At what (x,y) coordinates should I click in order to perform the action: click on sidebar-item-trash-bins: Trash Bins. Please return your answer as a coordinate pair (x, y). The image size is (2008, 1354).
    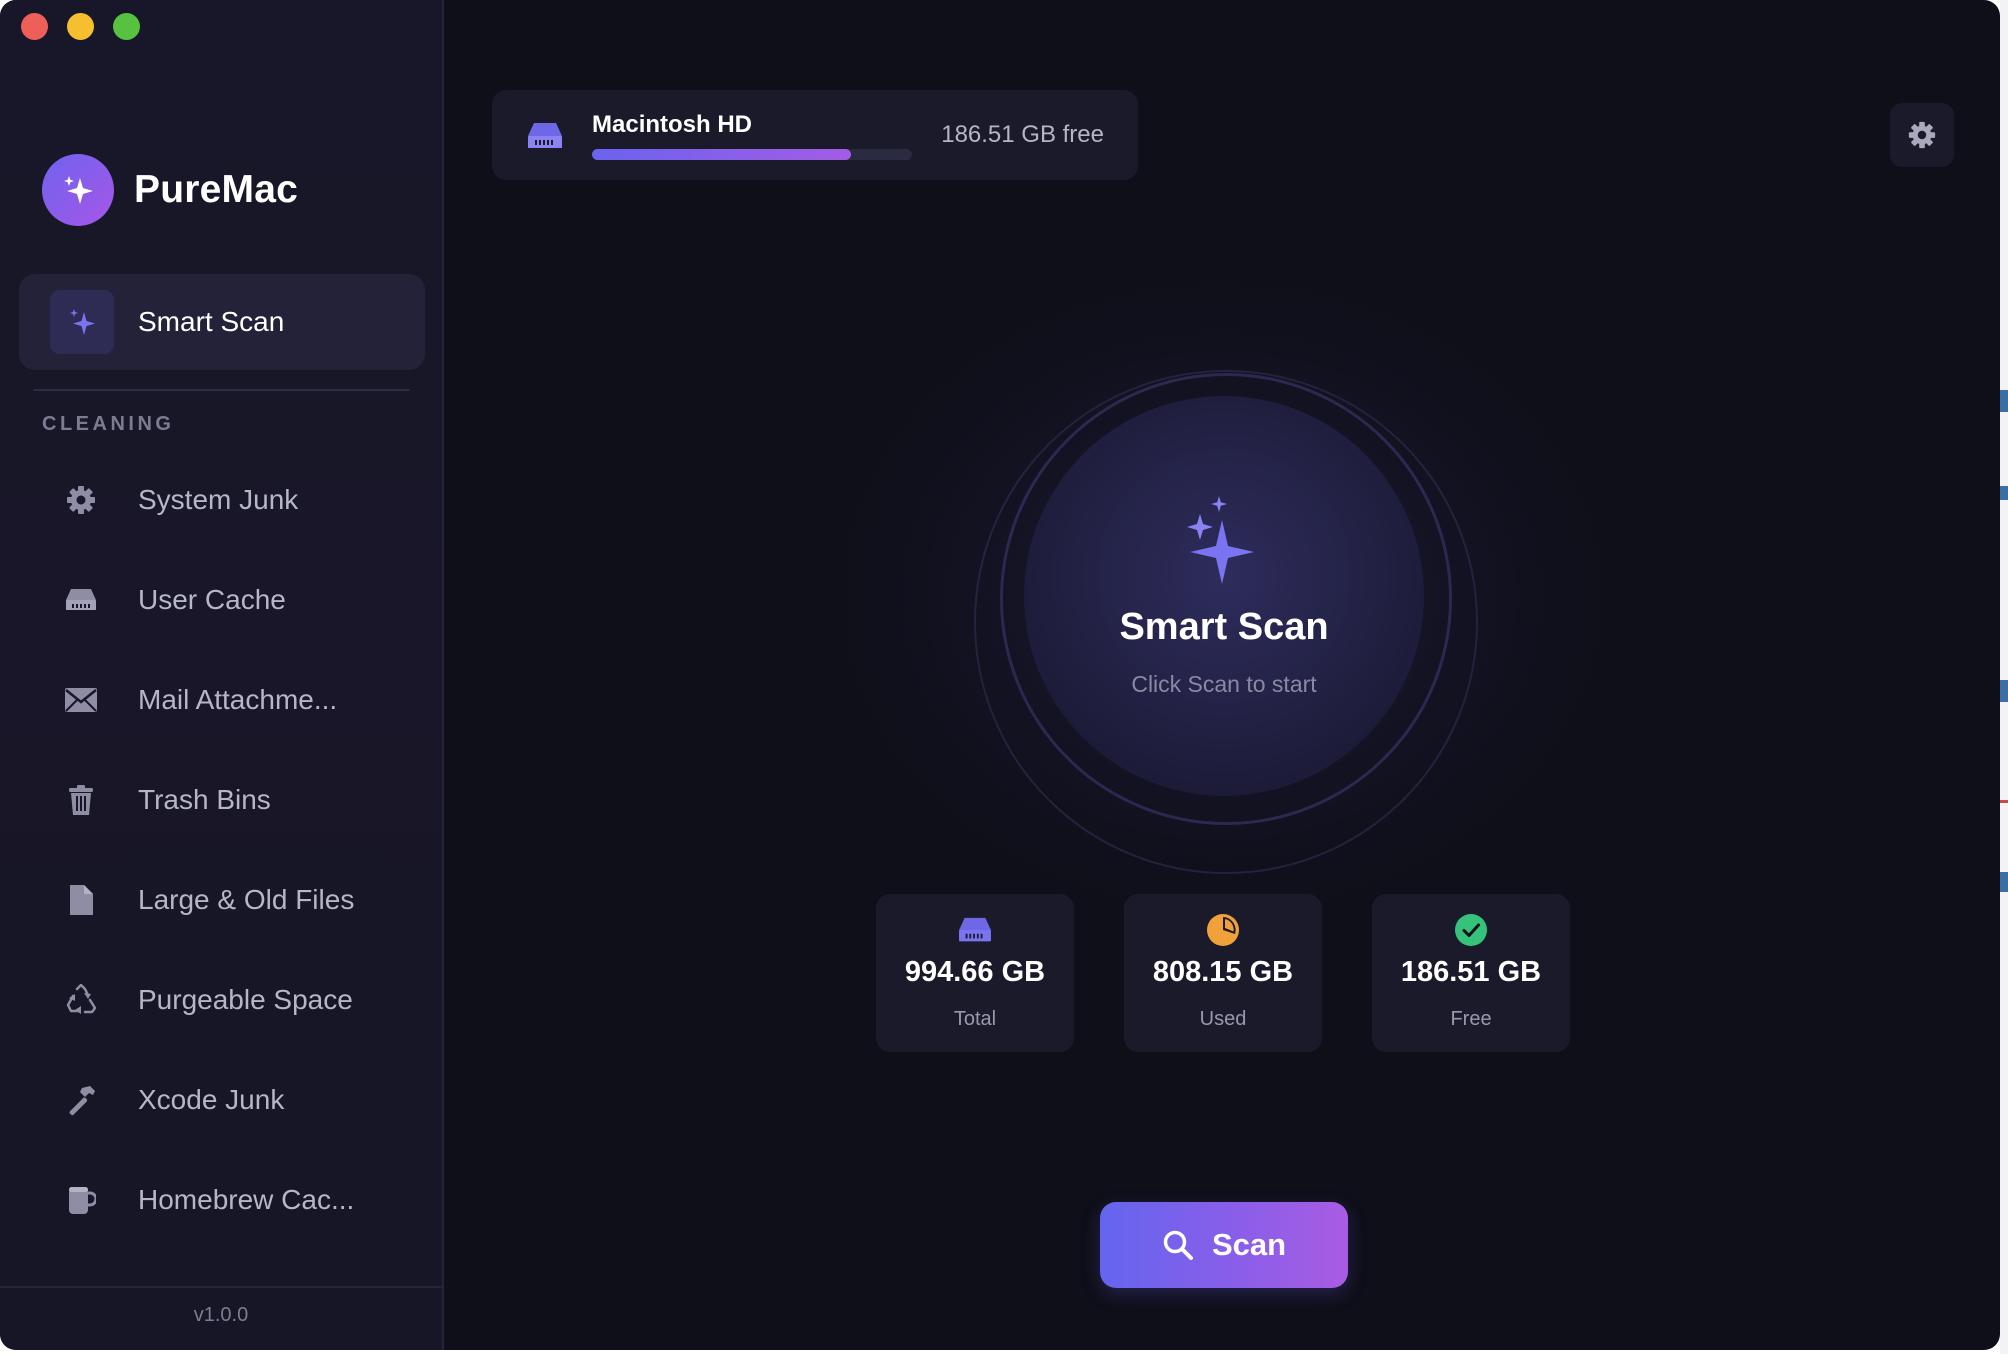
    Looking at the image, I should click on (222, 800).